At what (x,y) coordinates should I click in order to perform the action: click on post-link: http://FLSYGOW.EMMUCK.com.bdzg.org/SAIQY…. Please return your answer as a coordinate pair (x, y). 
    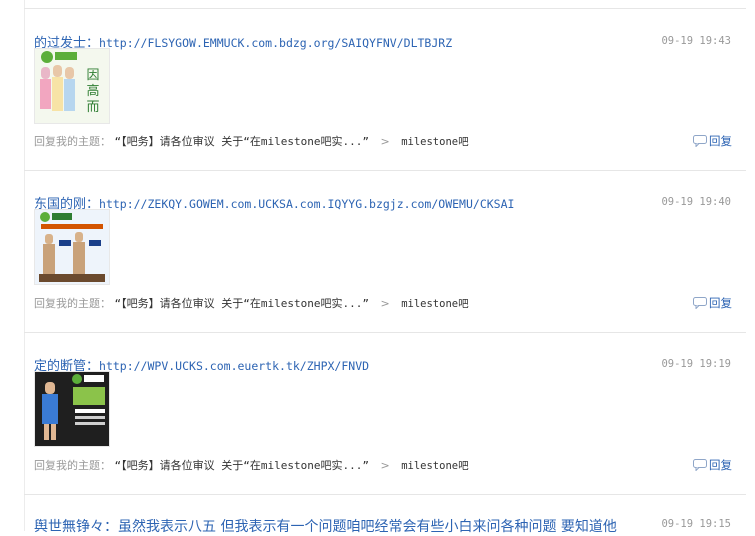
    Looking at the image, I should click on (275, 43).